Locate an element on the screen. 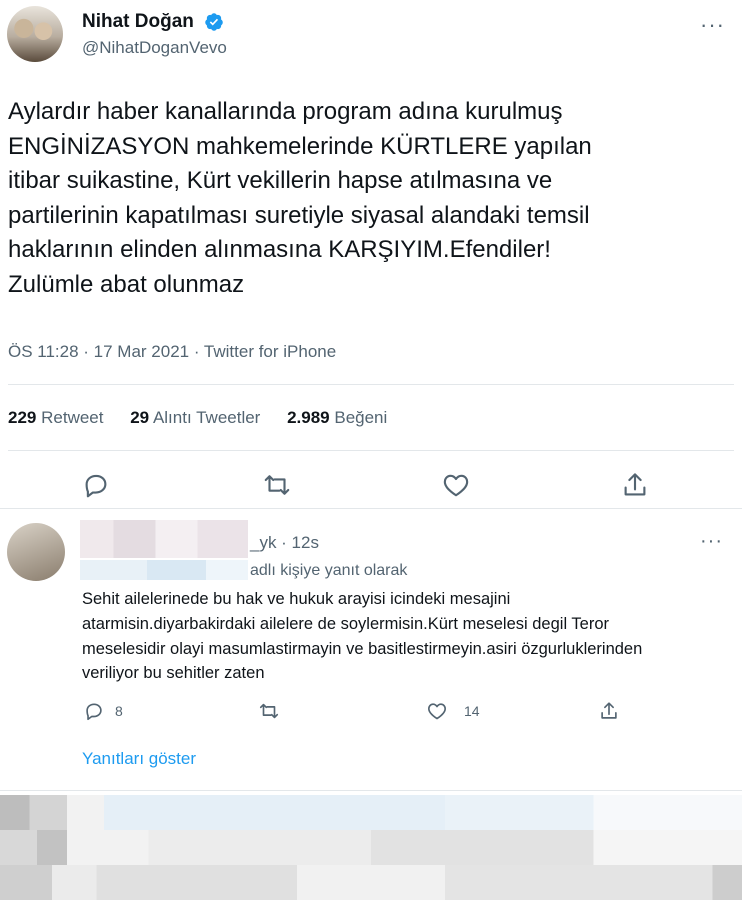 Image resolution: width=742 pixels, height=900 pixels. reply-share-action is located at coordinates (609, 711).